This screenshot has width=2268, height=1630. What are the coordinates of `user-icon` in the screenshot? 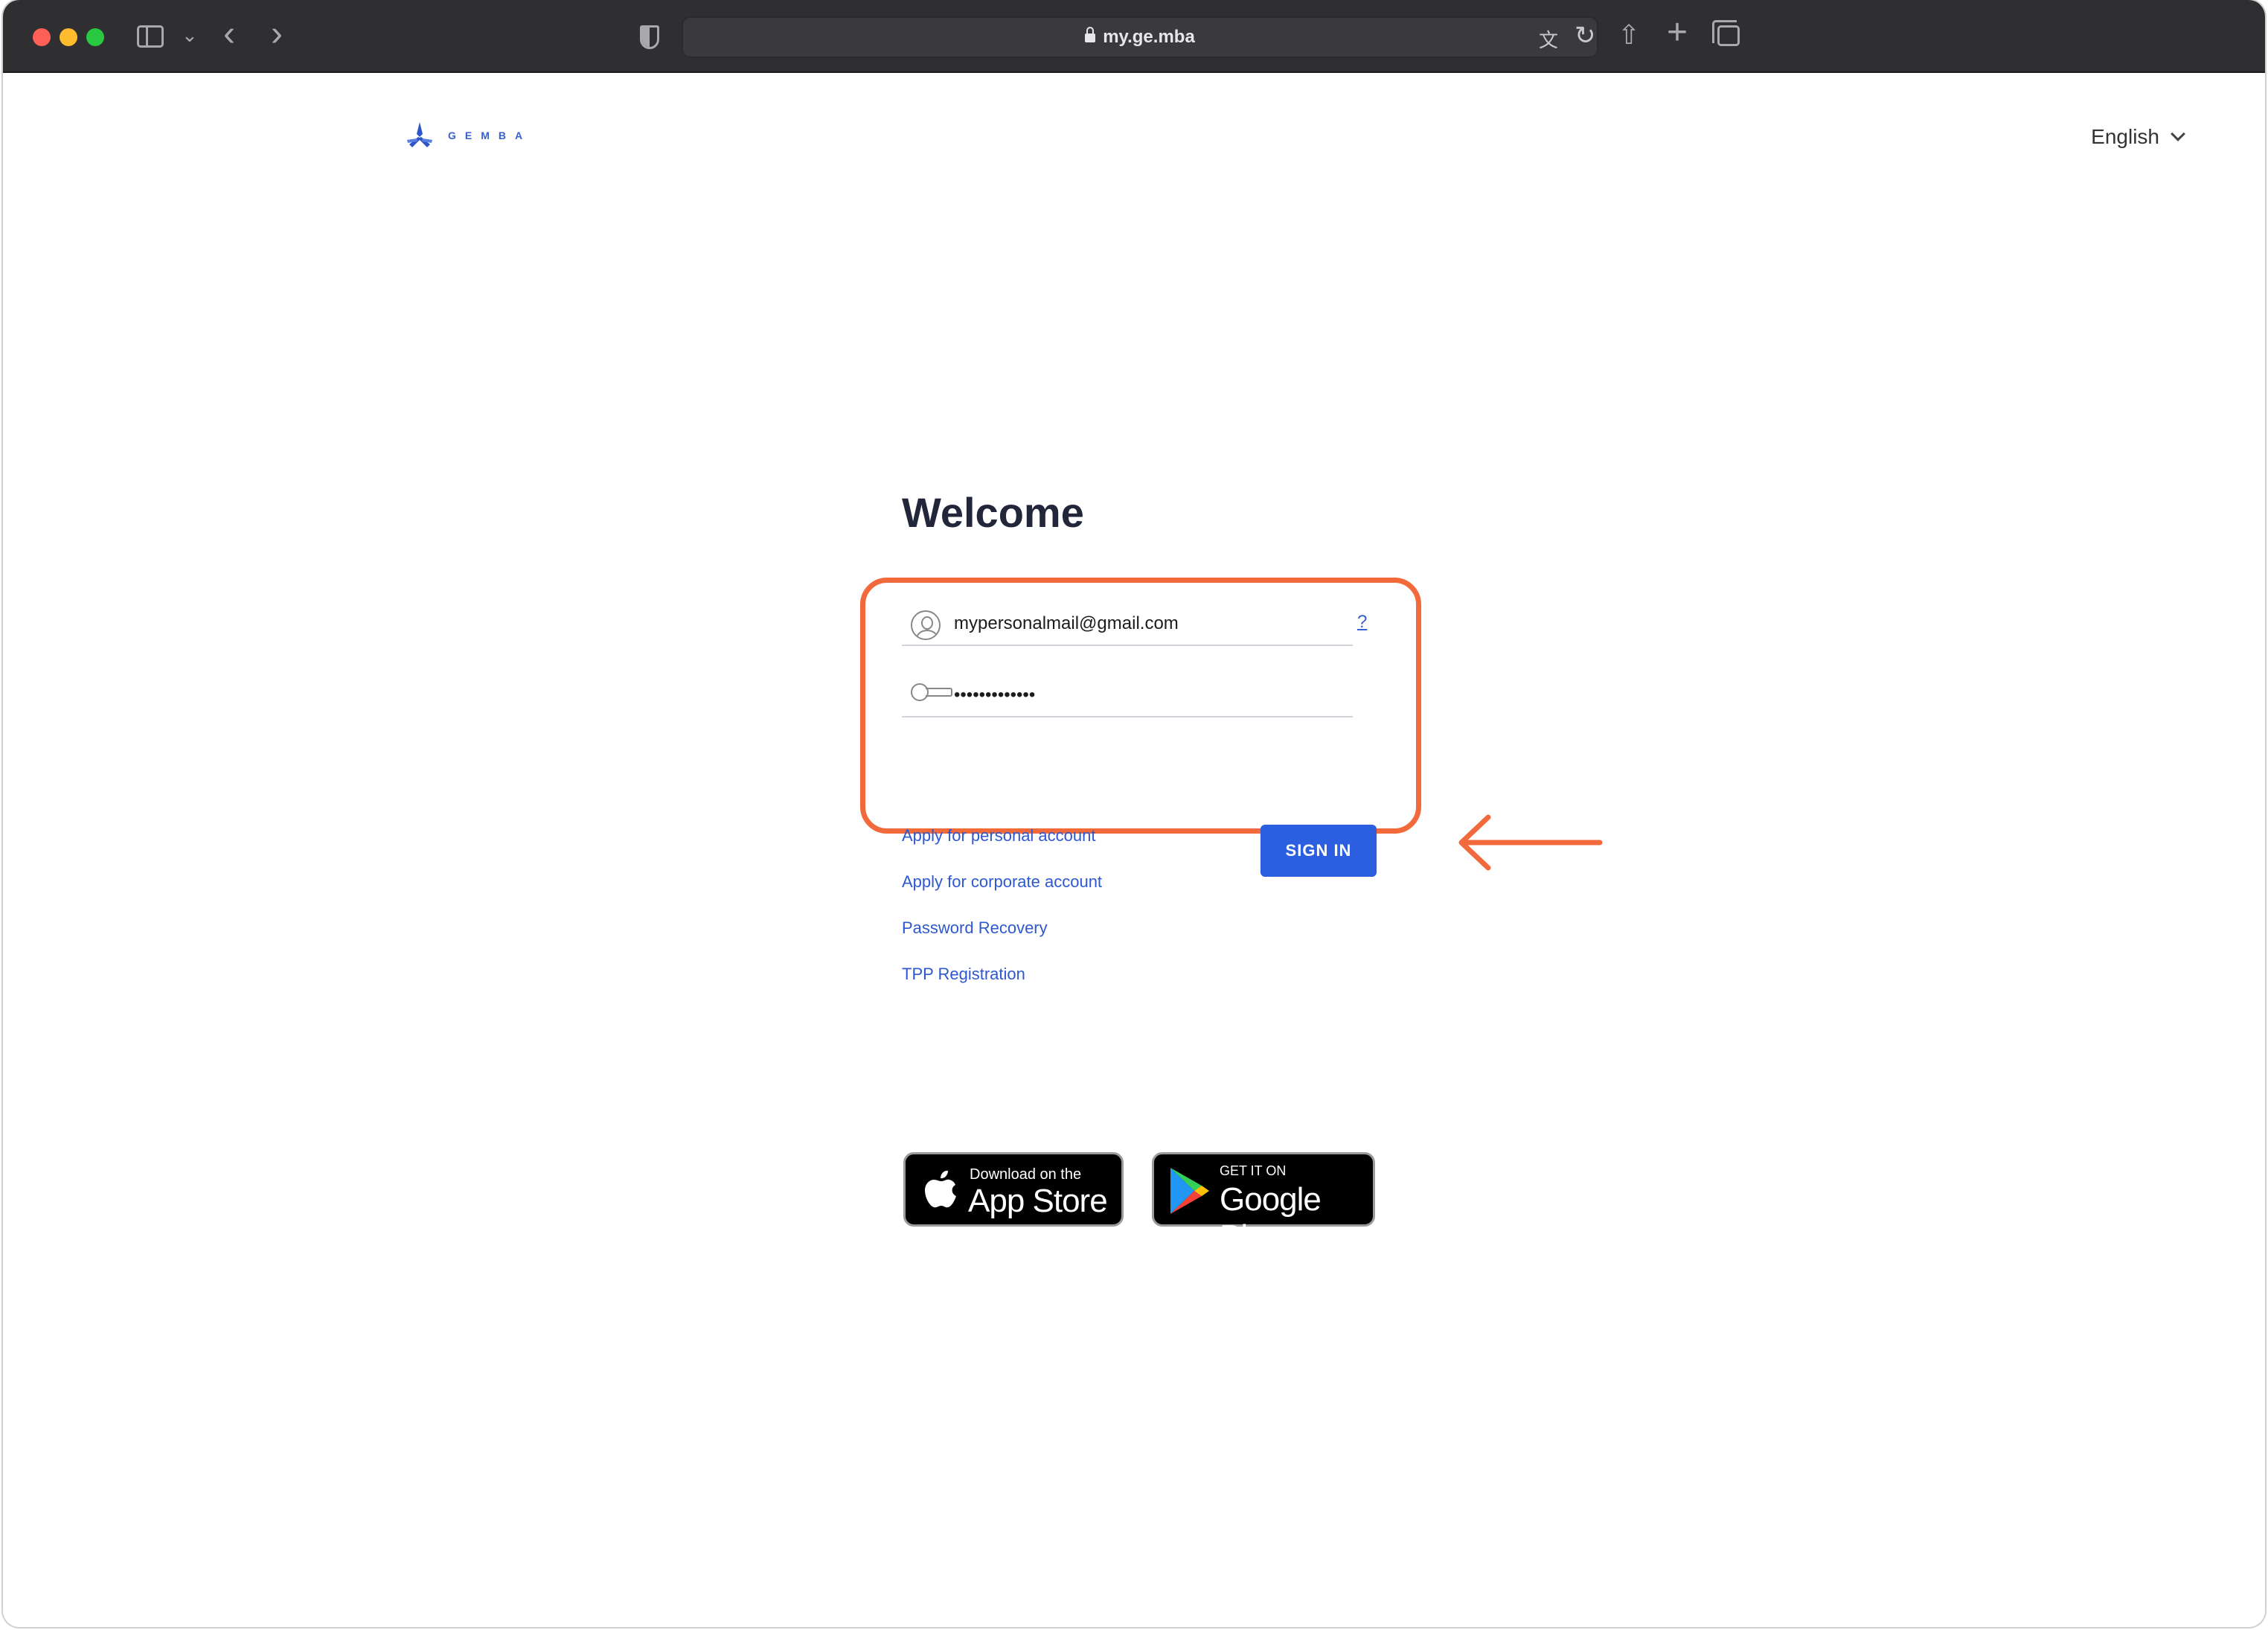 It's located at (926, 625).